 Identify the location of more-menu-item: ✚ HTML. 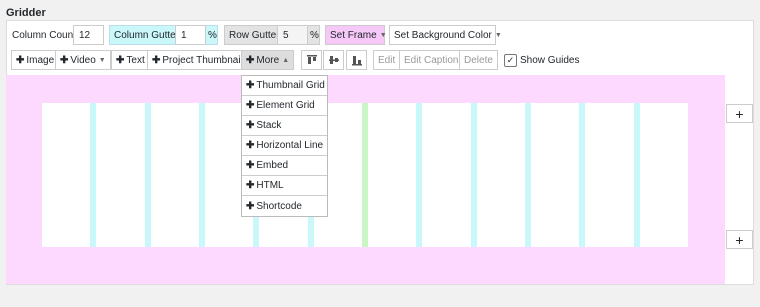
(284, 186).